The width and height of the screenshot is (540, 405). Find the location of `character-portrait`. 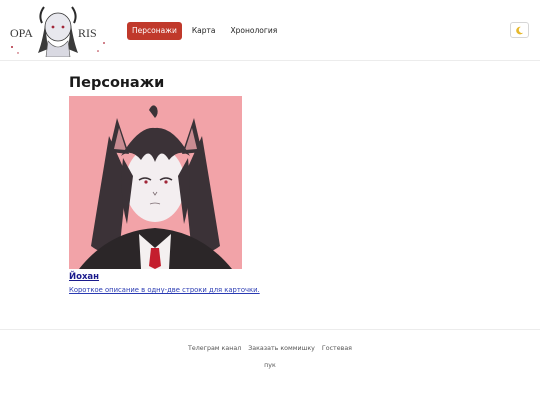

character-portrait is located at coordinates (155, 182).